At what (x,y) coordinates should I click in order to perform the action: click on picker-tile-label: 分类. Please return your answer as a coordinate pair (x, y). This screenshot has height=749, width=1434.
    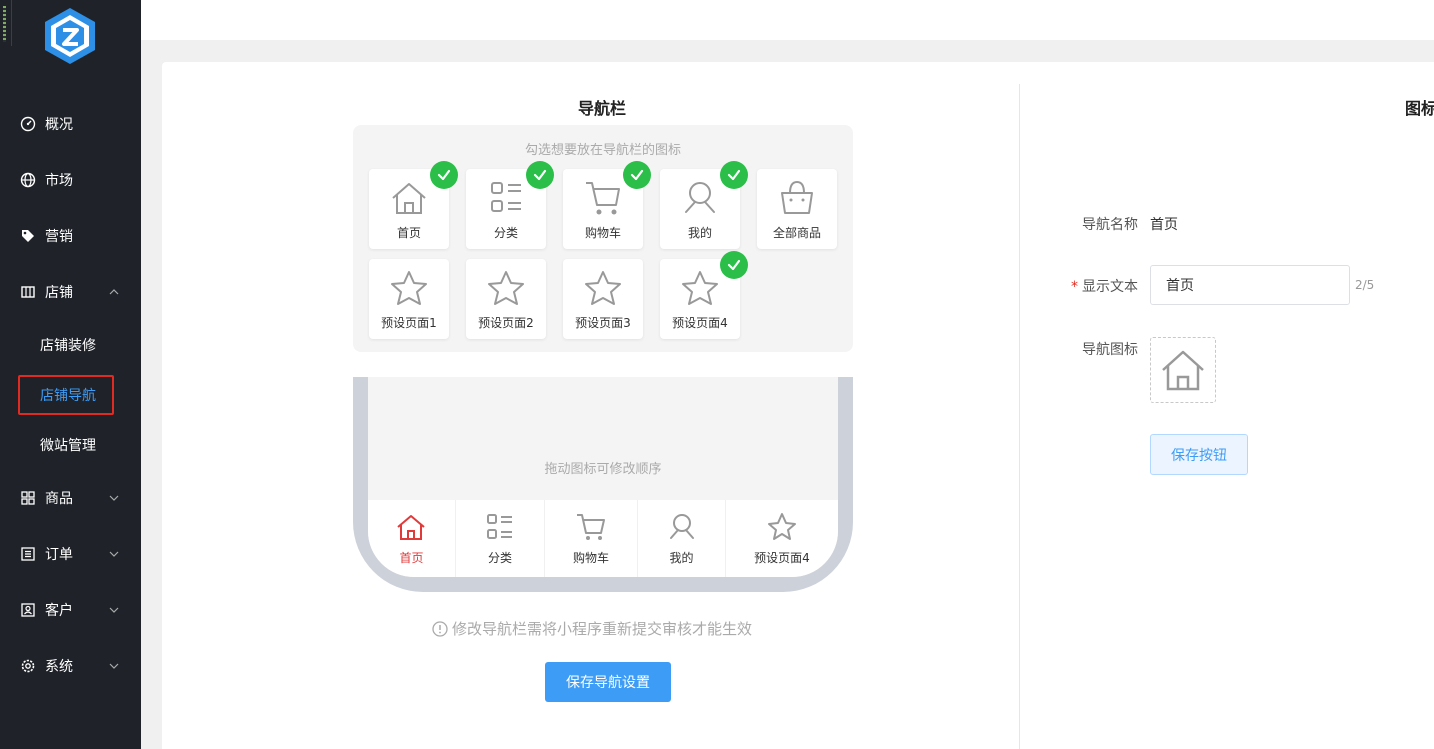
    Looking at the image, I should click on (505, 233).